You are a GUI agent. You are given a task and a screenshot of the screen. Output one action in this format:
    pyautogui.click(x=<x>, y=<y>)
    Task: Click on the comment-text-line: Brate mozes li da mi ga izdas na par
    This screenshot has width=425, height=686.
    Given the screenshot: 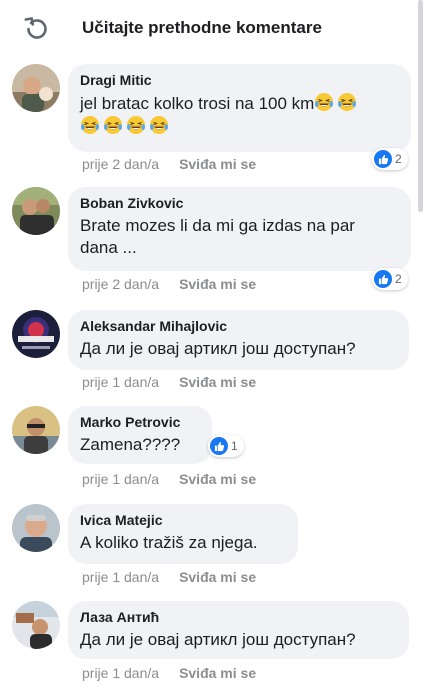 What is the action you would take?
    pyautogui.click(x=217, y=225)
    